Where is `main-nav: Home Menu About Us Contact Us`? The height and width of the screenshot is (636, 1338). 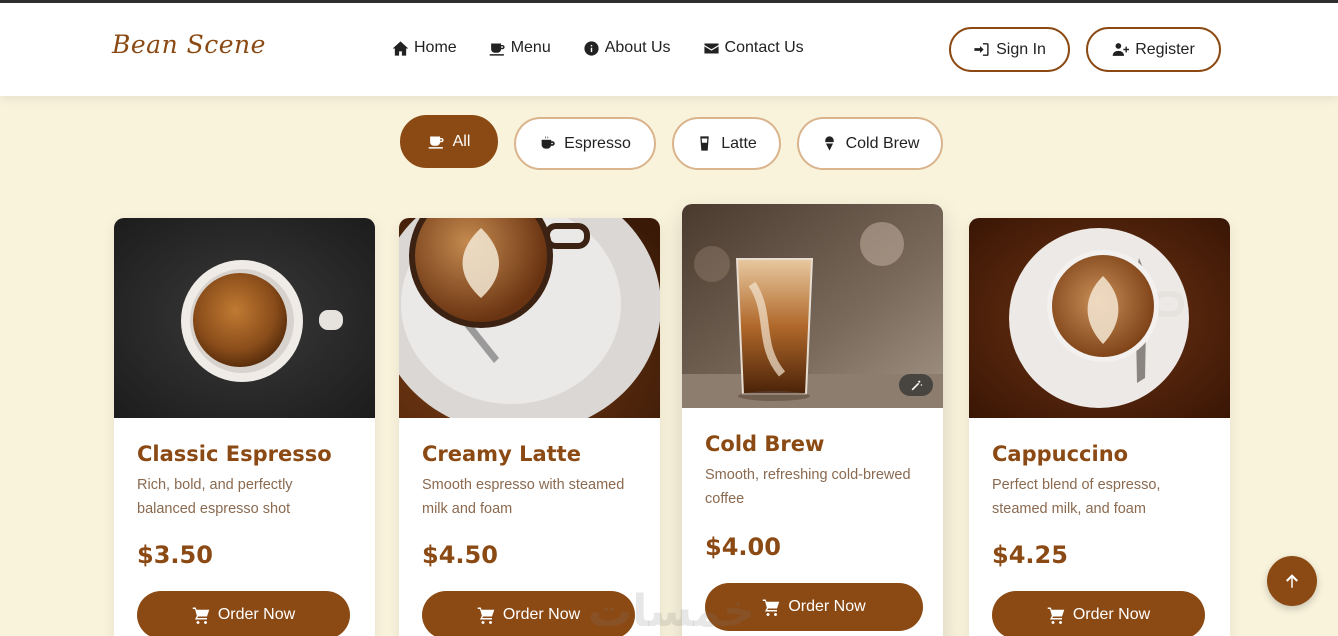
main-nav: Home Menu About Us Contact Us is located at coordinates (614, 48).